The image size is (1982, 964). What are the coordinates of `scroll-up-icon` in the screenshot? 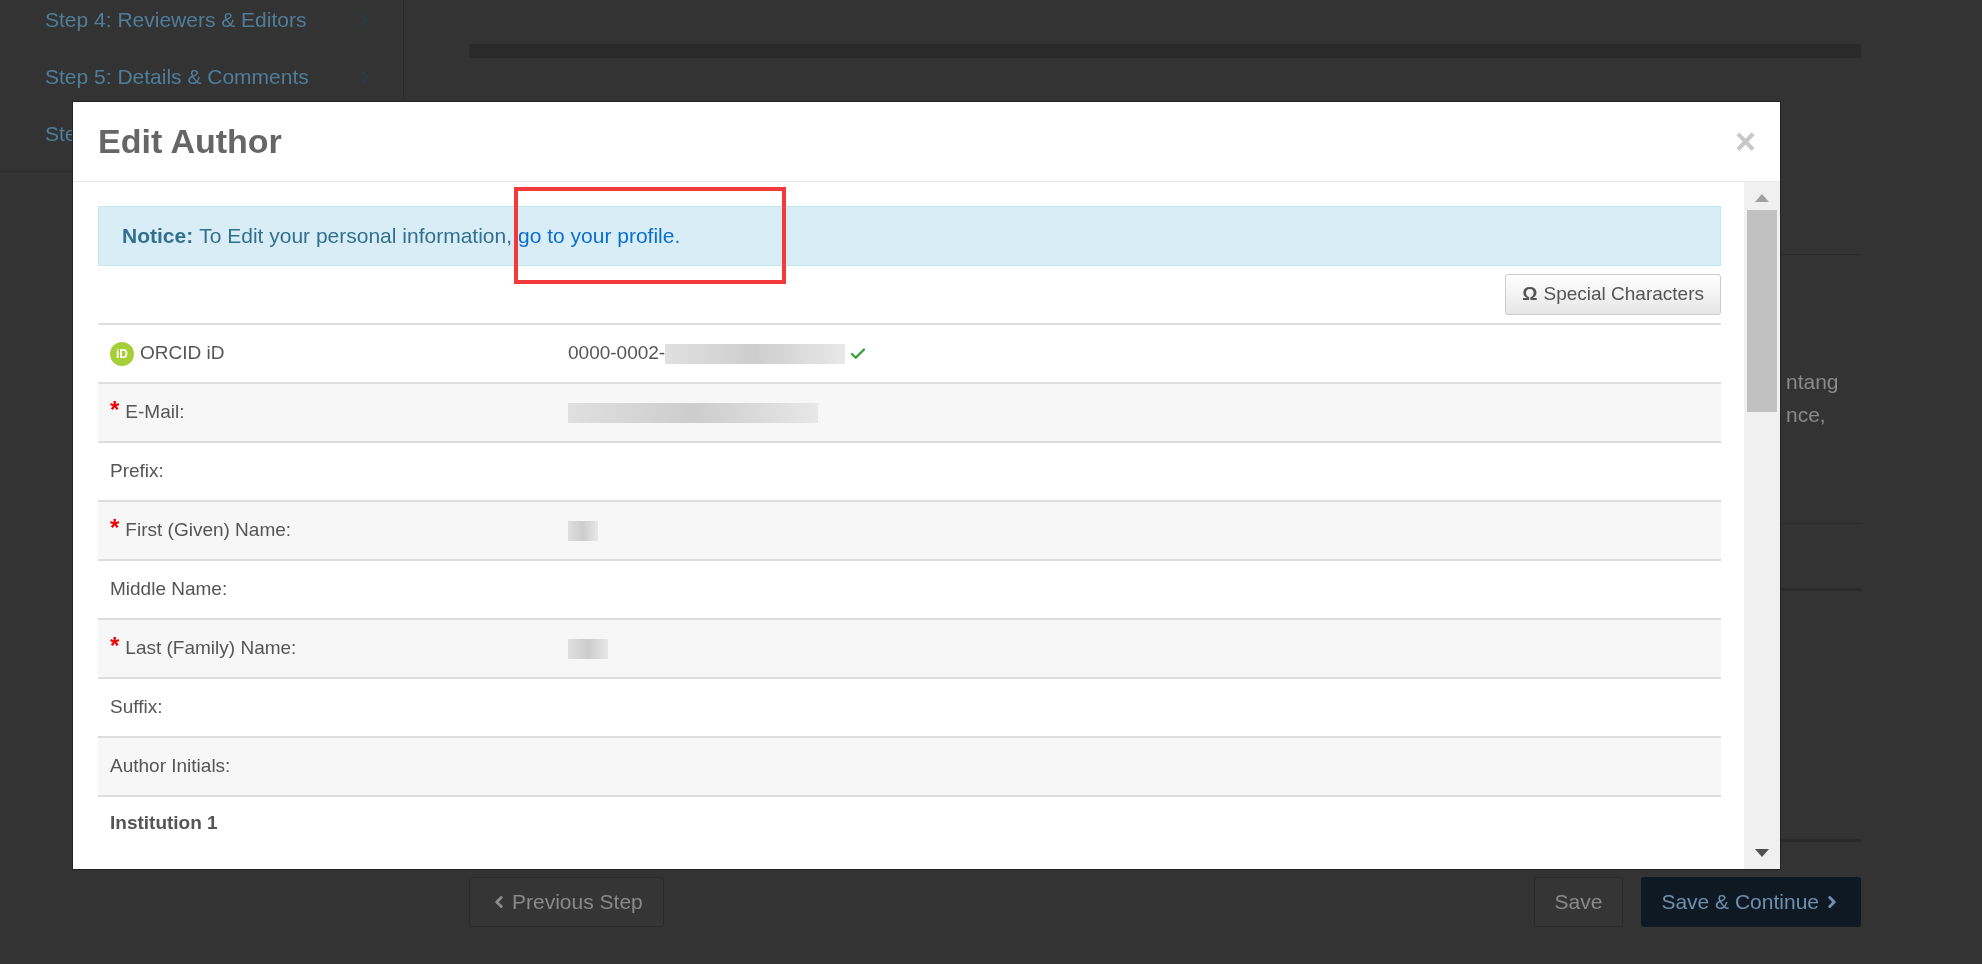 It's located at (1762, 198).